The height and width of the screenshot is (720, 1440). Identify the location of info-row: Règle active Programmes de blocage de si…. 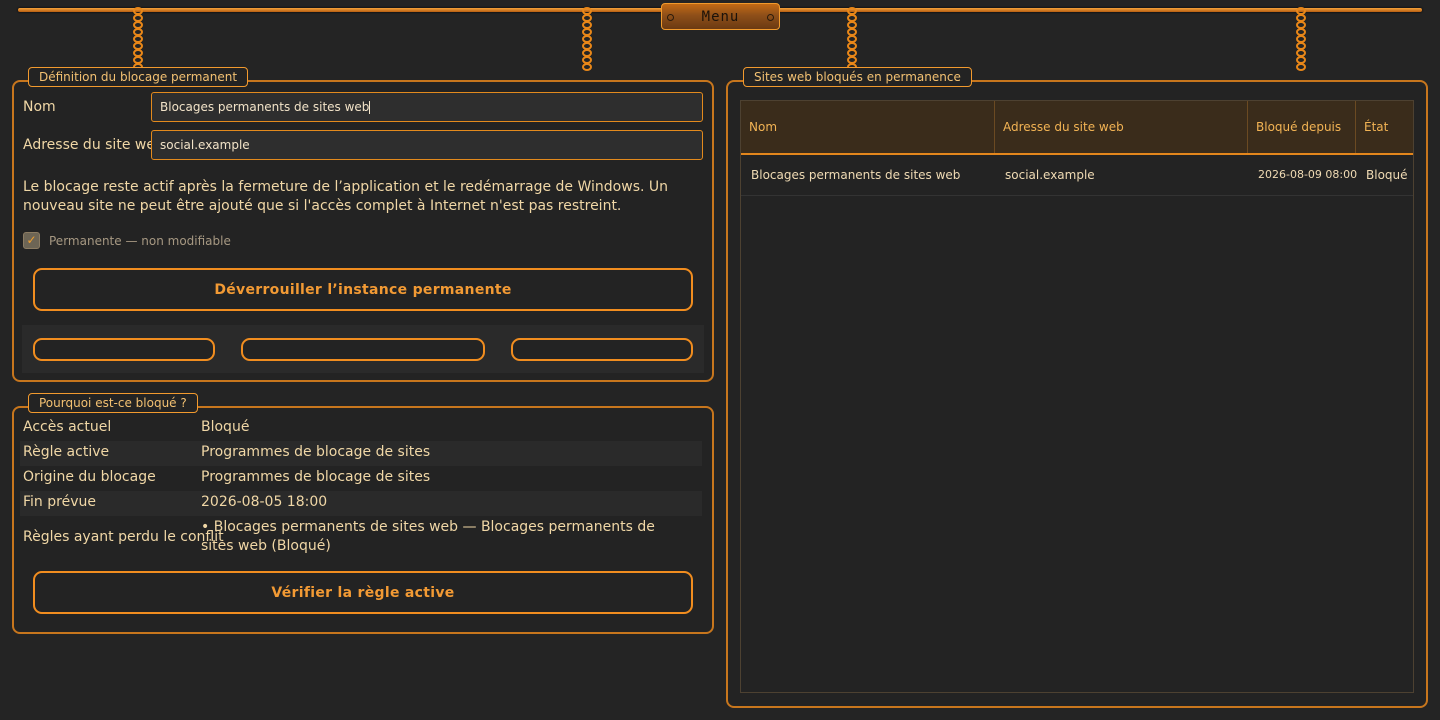
(361, 453).